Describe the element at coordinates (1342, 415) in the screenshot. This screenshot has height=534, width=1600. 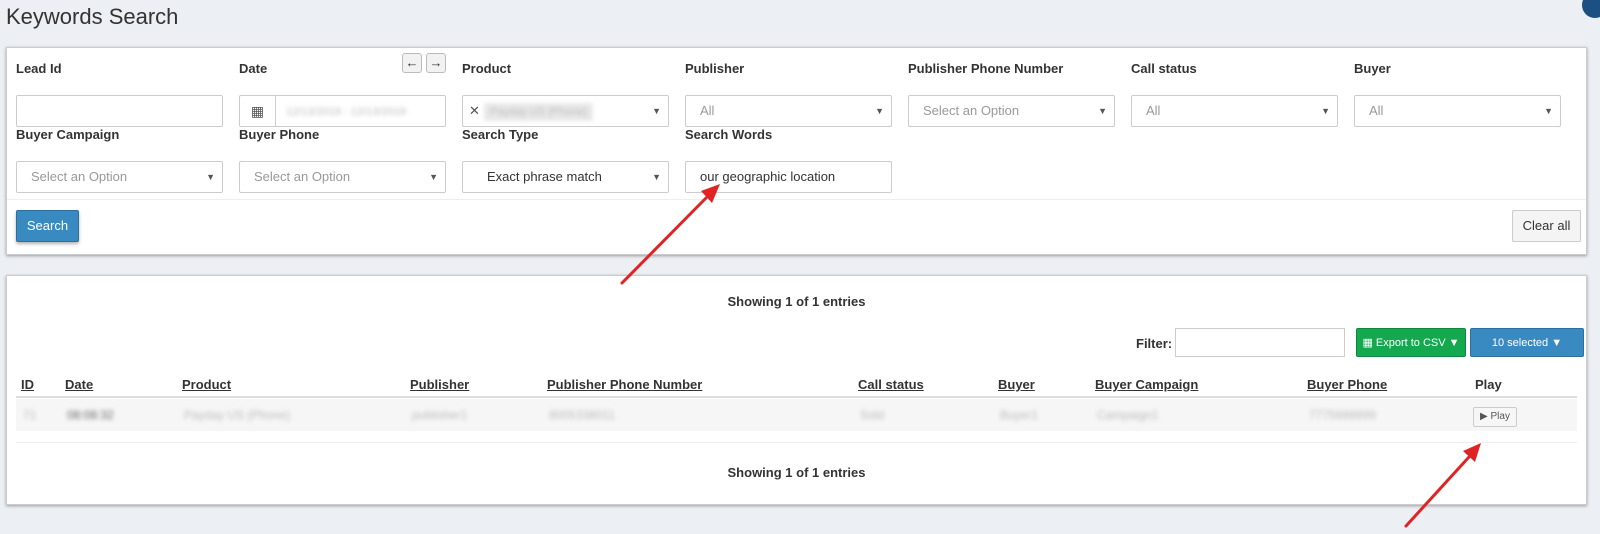
I see `cell-buyer-phone: 7775688899` at that location.